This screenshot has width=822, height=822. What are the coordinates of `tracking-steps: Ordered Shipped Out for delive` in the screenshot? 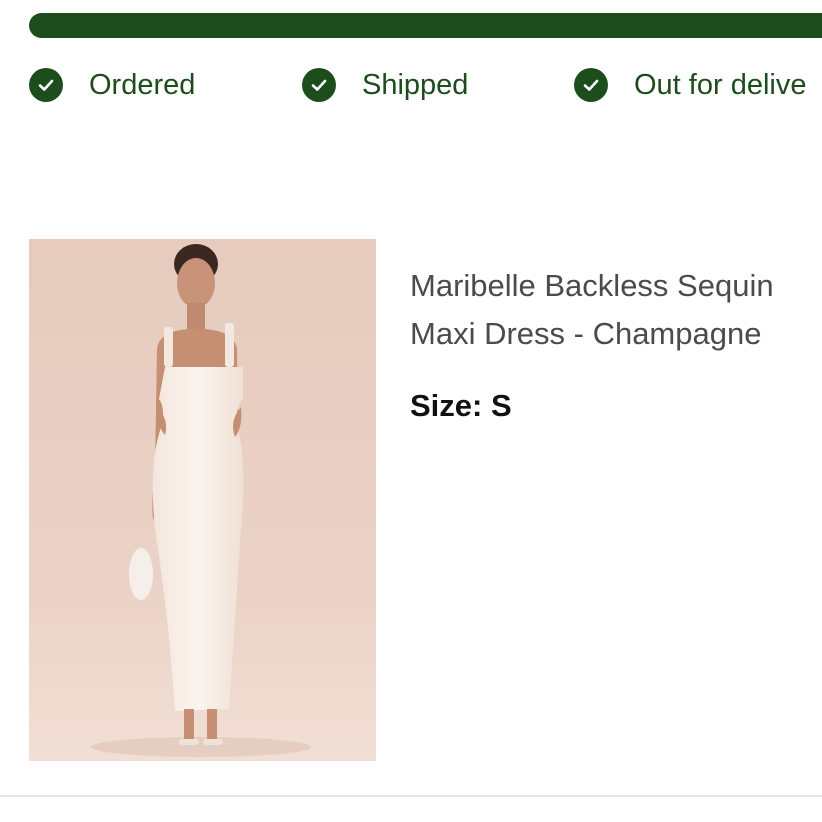 It's located at (411, 85).